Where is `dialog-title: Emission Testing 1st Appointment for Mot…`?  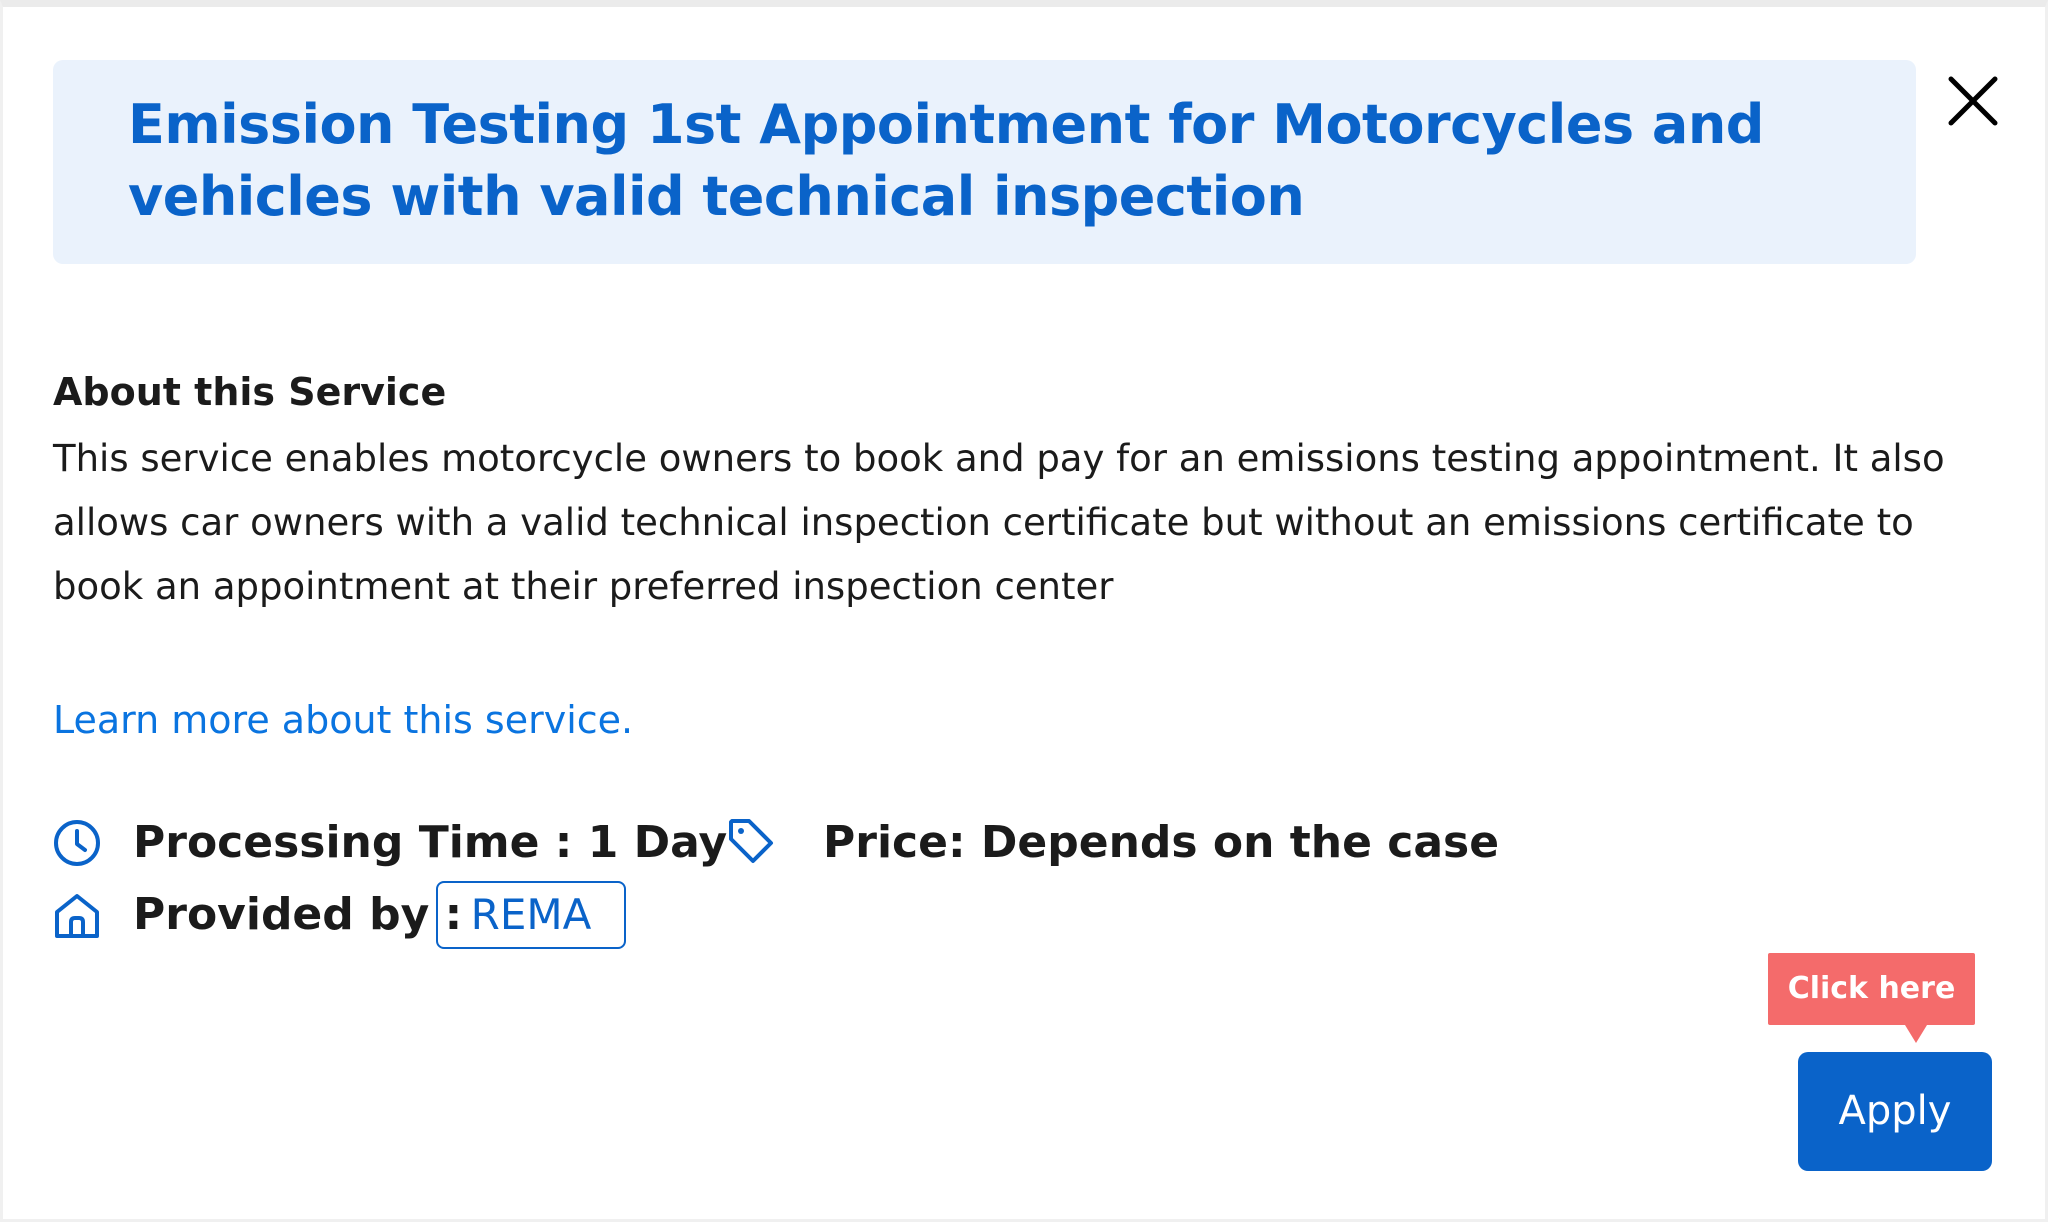
dialog-title: Emission Testing 1st Appointment for Mot… is located at coordinates (946, 160).